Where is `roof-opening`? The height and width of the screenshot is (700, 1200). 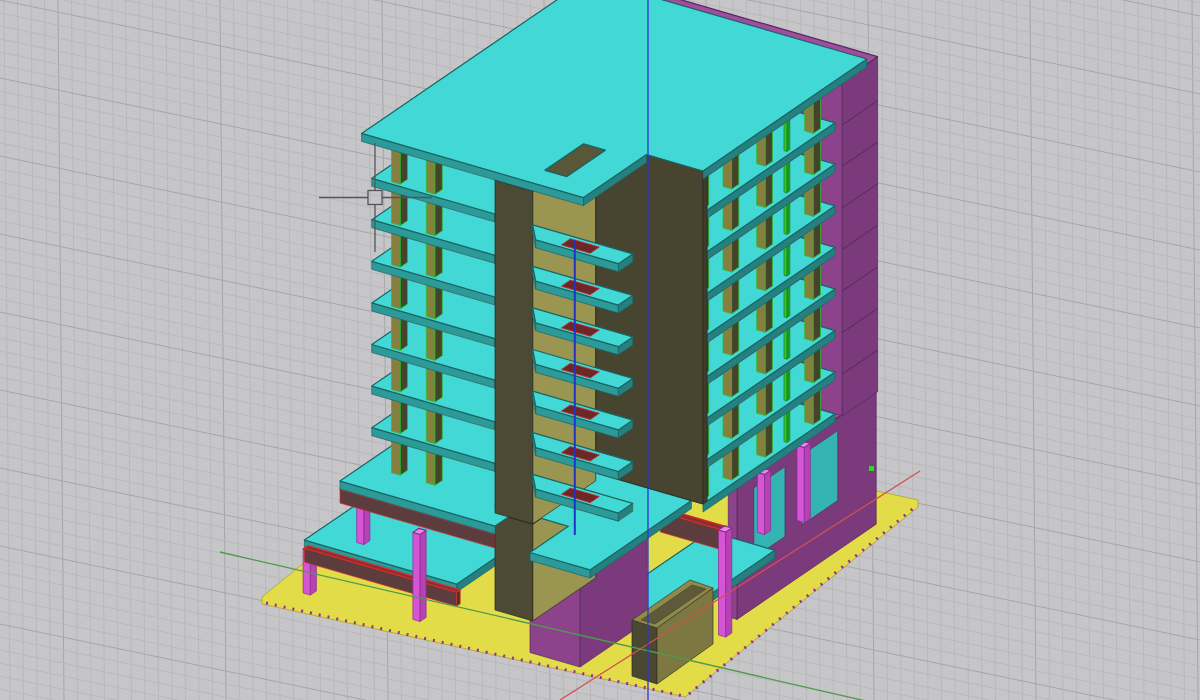 roof-opening is located at coordinates (575, 160).